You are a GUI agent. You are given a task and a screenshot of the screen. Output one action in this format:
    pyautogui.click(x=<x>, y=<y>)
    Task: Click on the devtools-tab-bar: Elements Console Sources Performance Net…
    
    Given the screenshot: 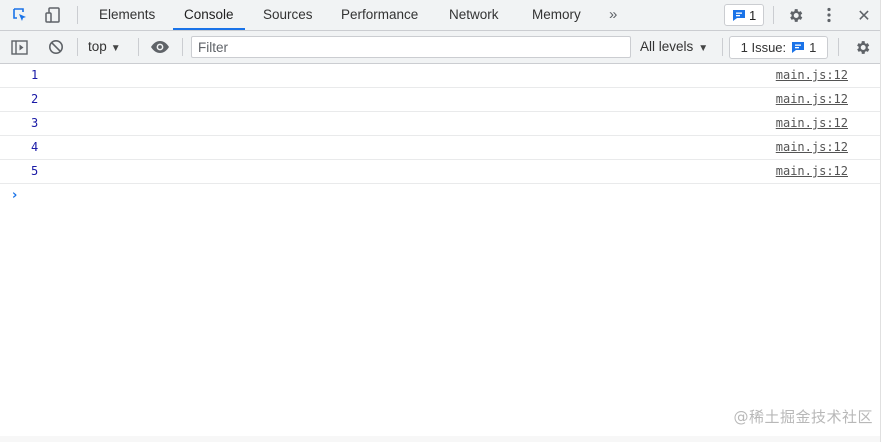 What is the action you would take?
    pyautogui.click(x=440, y=15)
    